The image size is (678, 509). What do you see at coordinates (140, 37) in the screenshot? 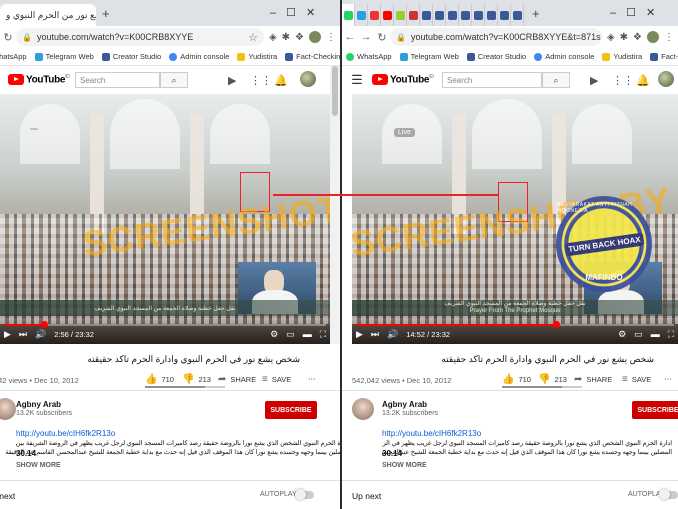
I see `omnibox: 🔒 youtube.com/watch?v=K00CRB8XYYE ☆` at bounding box center [140, 37].